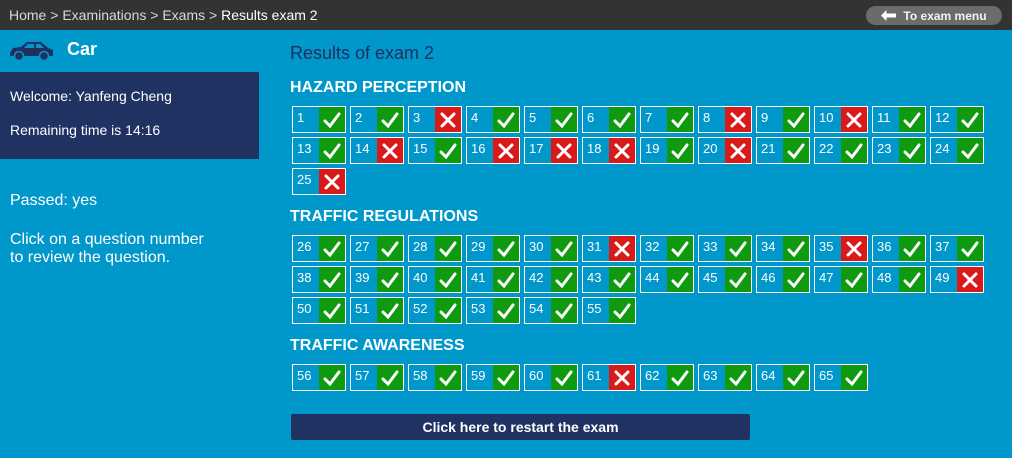 The image size is (1012, 458). What do you see at coordinates (725, 150) in the screenshot?
I see `question-result-item: 20` at bounding box center [725, 150].